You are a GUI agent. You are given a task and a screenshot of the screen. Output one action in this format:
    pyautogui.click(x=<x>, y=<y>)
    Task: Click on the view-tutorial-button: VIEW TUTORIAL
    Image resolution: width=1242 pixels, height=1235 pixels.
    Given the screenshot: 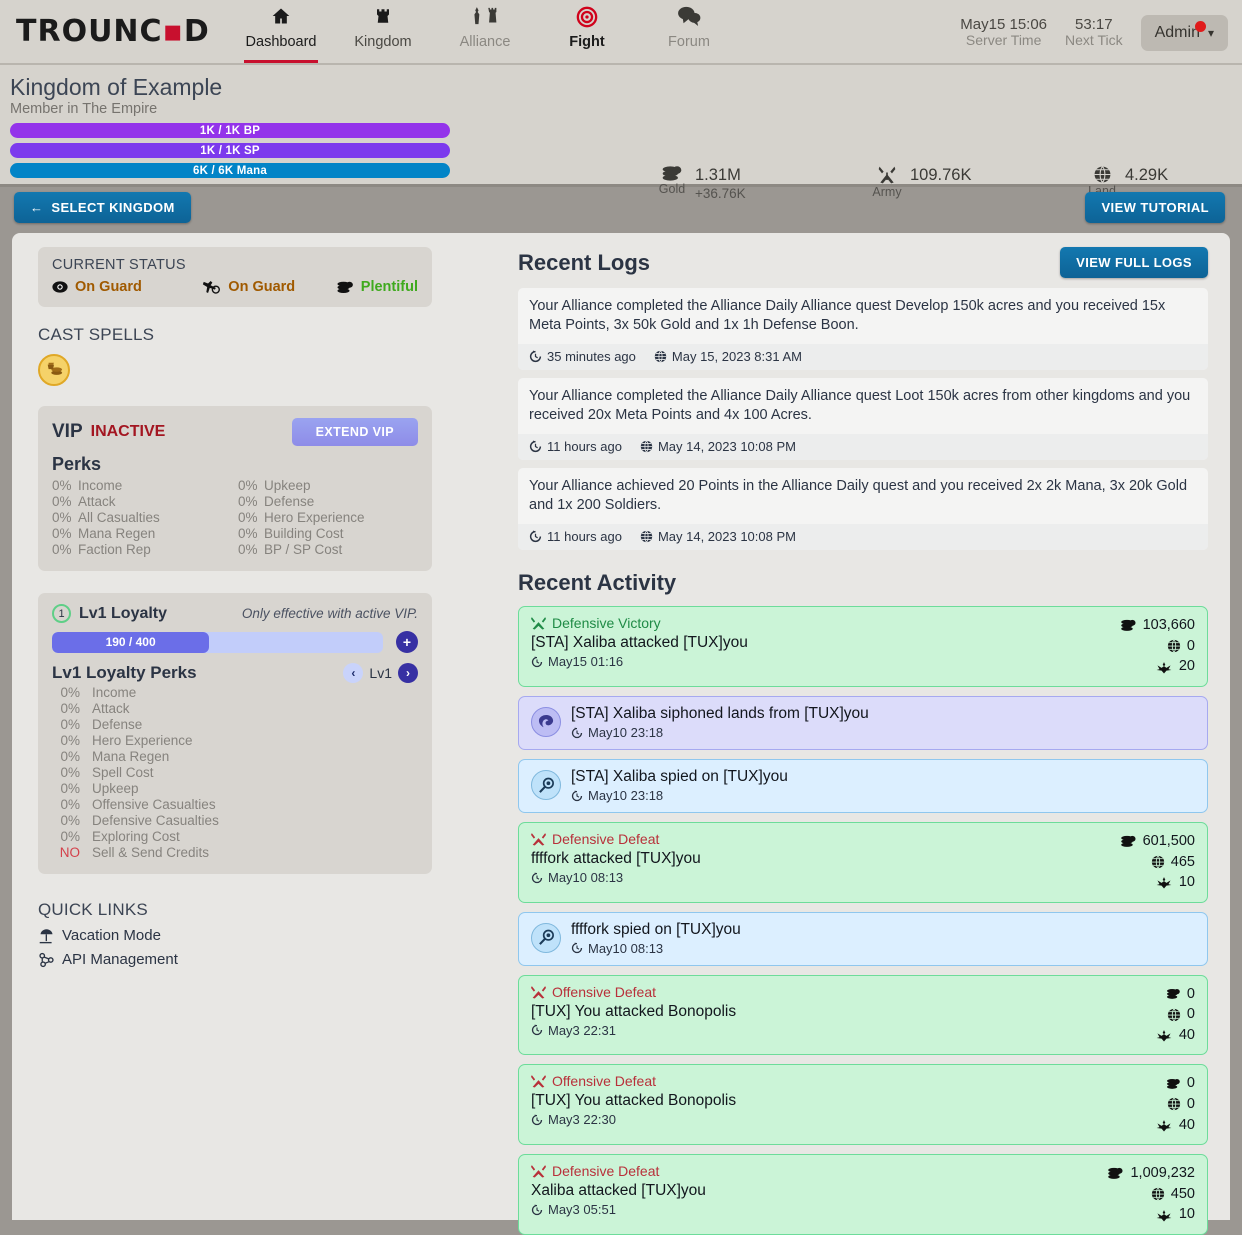 What is the action you would take?
    pyautogui.click(x=1155, y=207)
    